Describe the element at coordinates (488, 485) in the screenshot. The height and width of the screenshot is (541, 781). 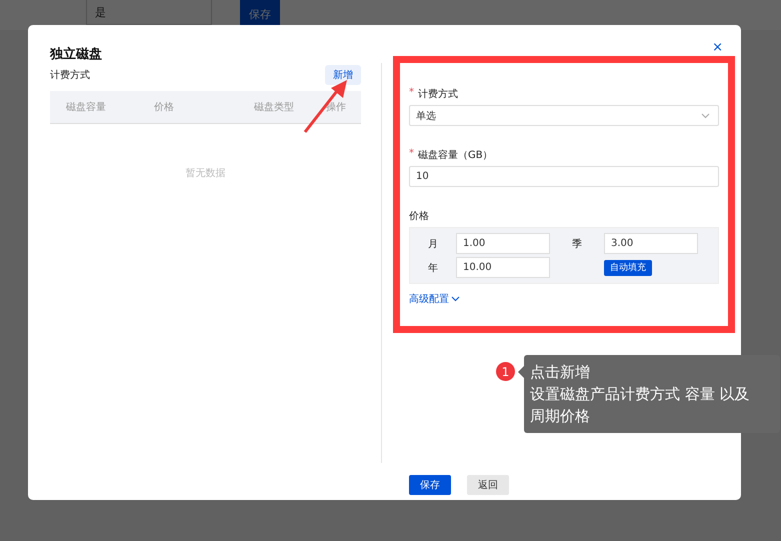
I see `back-button: 返回` at that location.